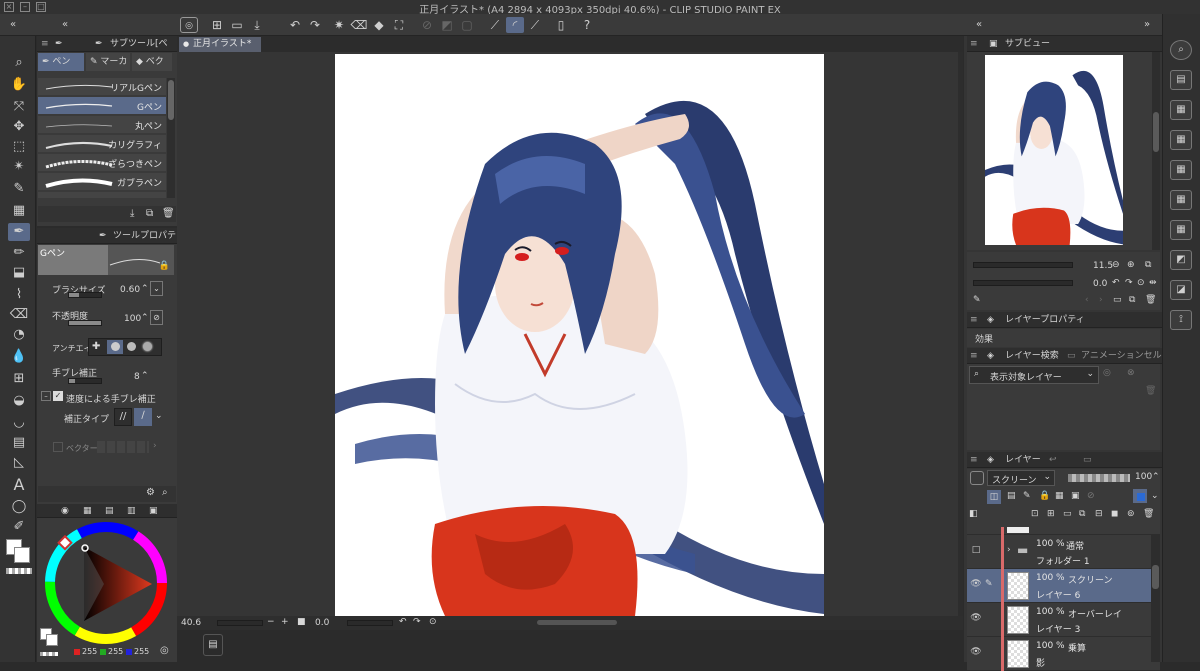  What do you see at coordinates (19, 127) in the screenshot?
I see `move-layer-icon: ✥` at bounding box center [19, 127].